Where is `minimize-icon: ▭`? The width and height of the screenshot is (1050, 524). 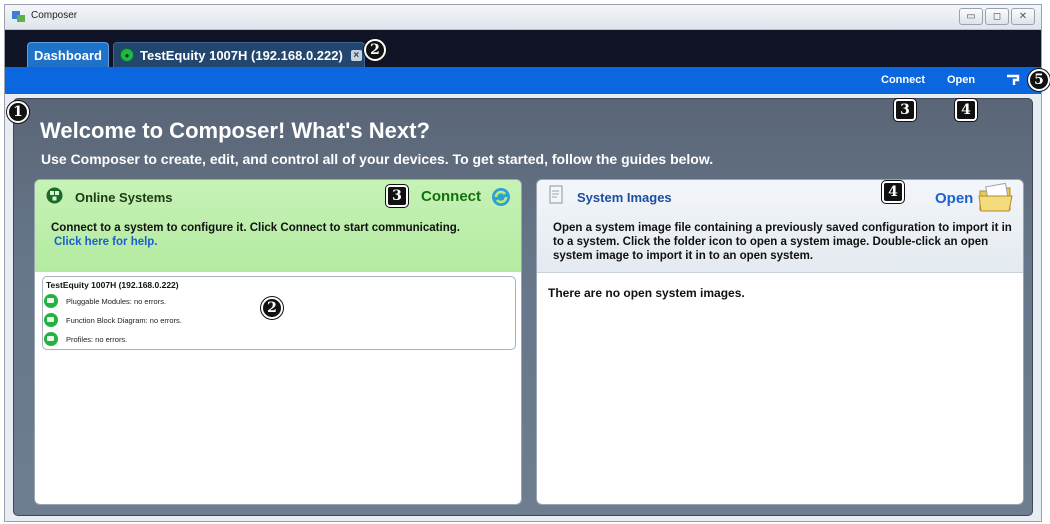 minimize-icon: ▭ is located at coordinates (971, 16).